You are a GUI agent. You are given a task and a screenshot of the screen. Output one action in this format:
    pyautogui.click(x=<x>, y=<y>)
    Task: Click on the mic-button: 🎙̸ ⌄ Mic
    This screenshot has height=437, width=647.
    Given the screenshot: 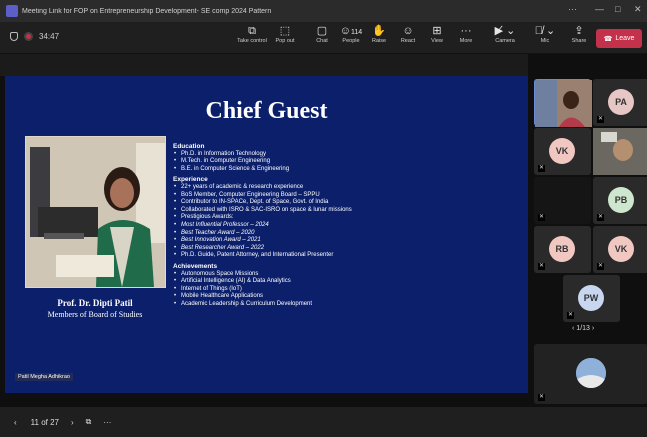 What is the action you would take?
    pyautogui.click(x=545, y=34)
    